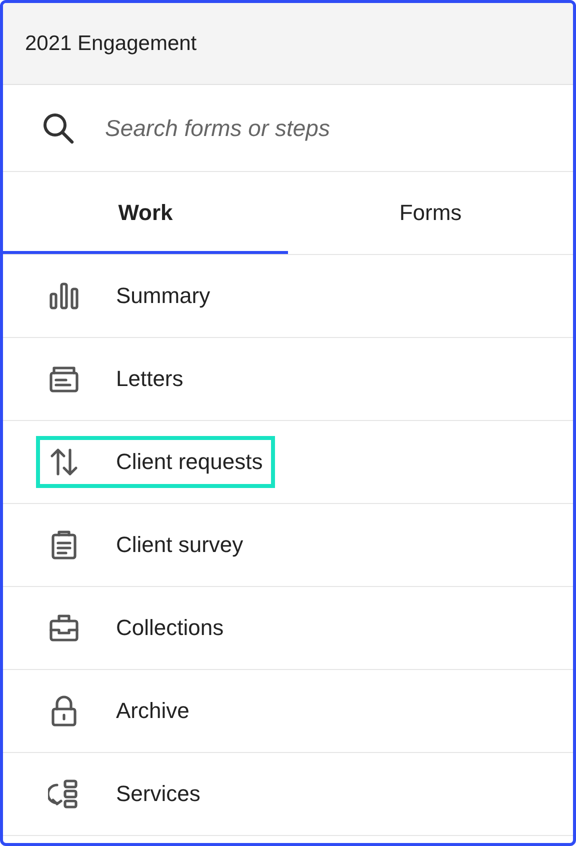 This screenshot has height=846, width=576. I want to click on nav-item: Letters, so click(116, 379).